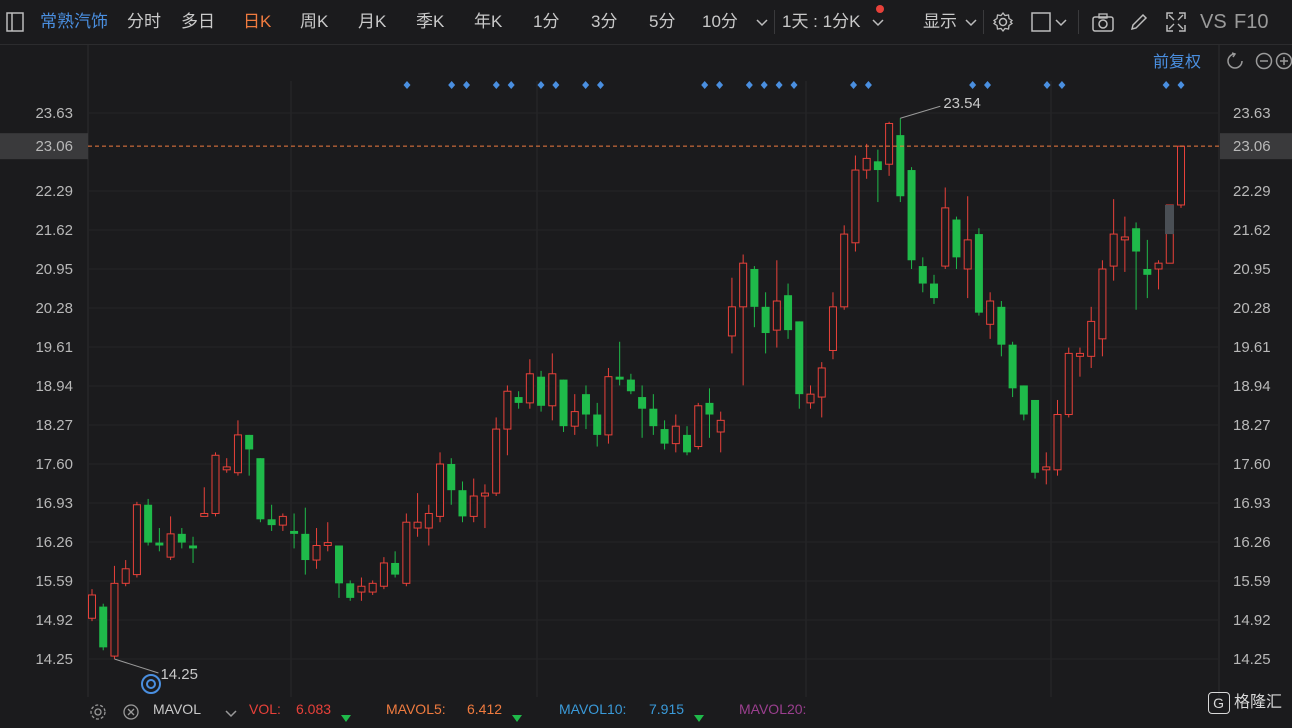 The width and height of the screenshot is (1292, 728). Describe the element at coordinates (177, 709) in the screenshot. I see `indicator-name: MAVOL` at that location.